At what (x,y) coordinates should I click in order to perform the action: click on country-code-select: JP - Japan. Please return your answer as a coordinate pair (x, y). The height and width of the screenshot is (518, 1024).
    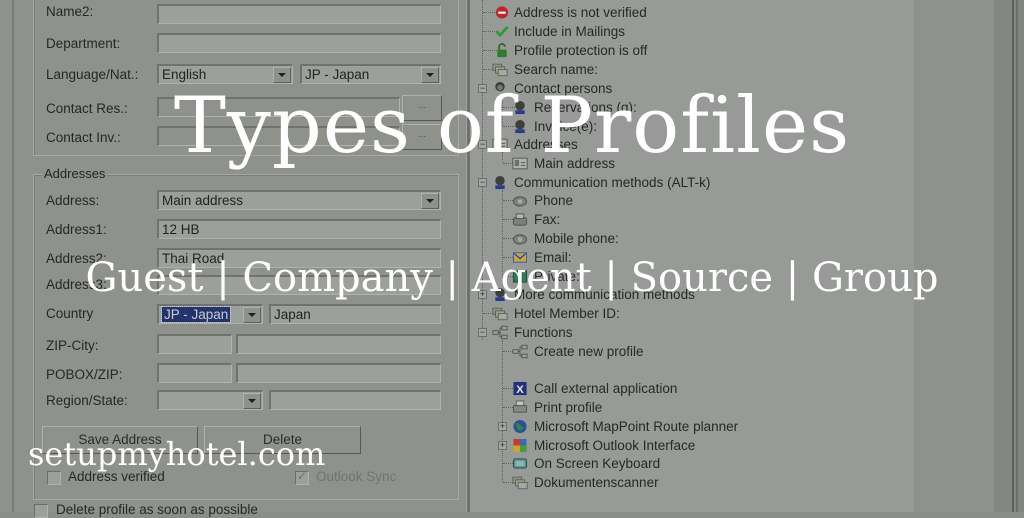
    Looking at the image, I should click on (210, 314).